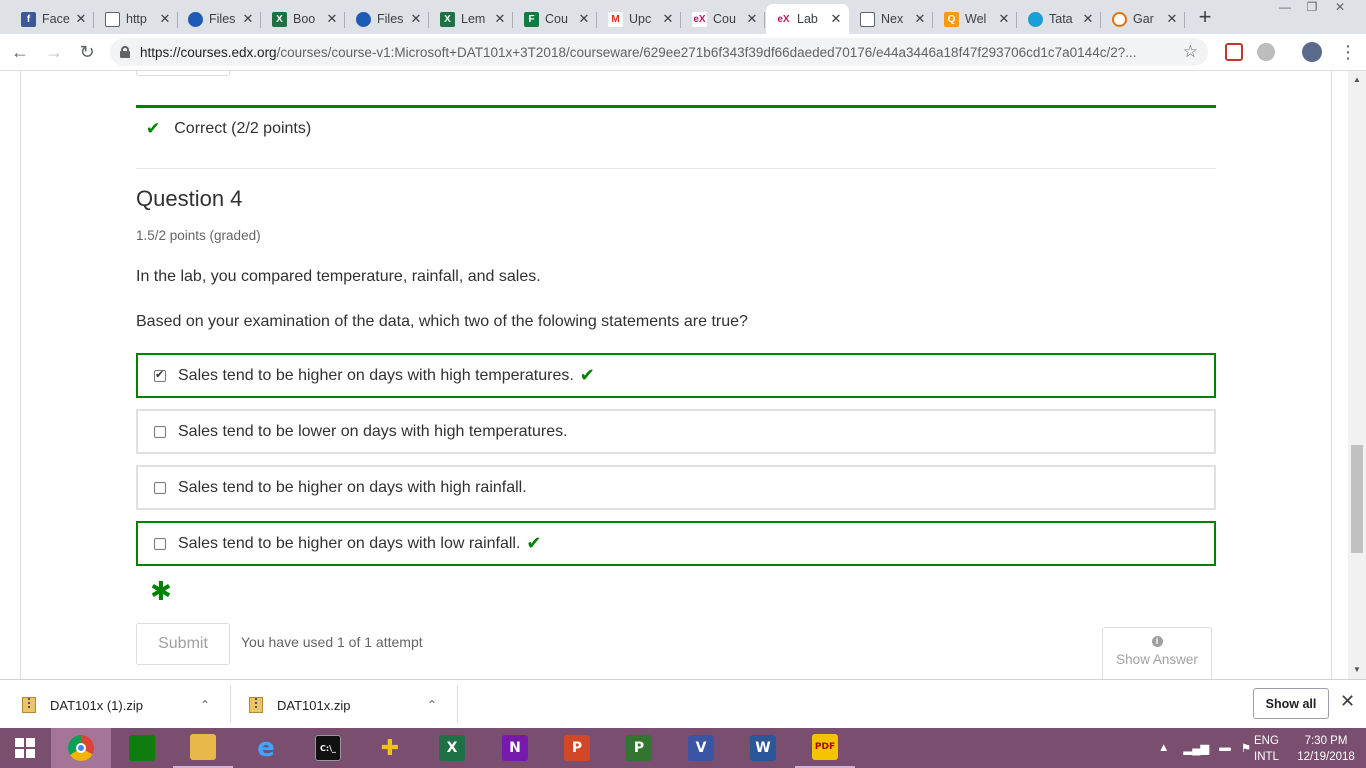 This screenshot has height=768, width=1366. Describe the element at coordinates (1357, 499) in the screenshot. I see `scrollbar-thumb` at that location.